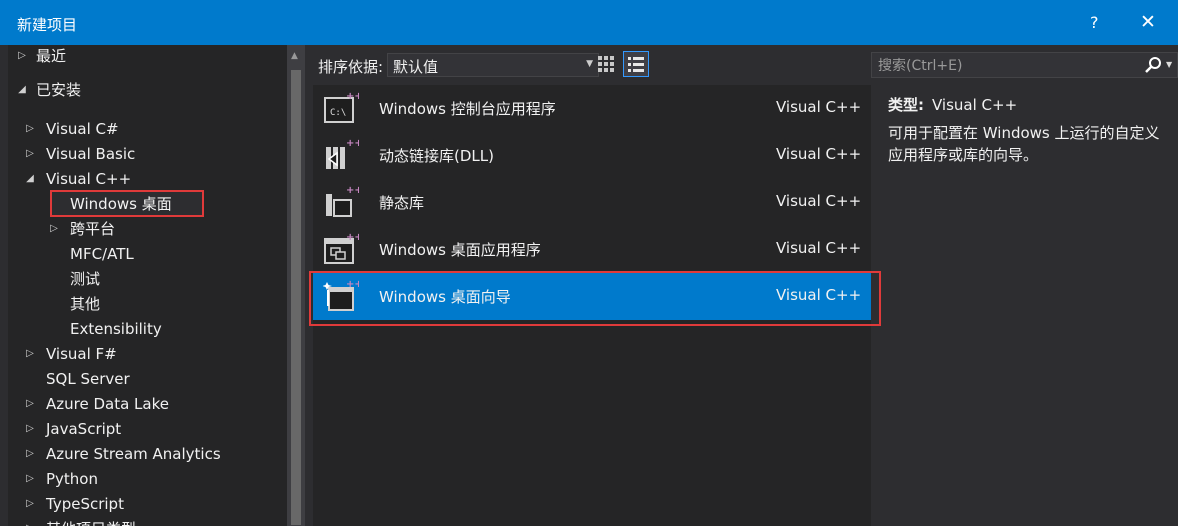  I want to click on svg-text: C:\, so click(338, 113).